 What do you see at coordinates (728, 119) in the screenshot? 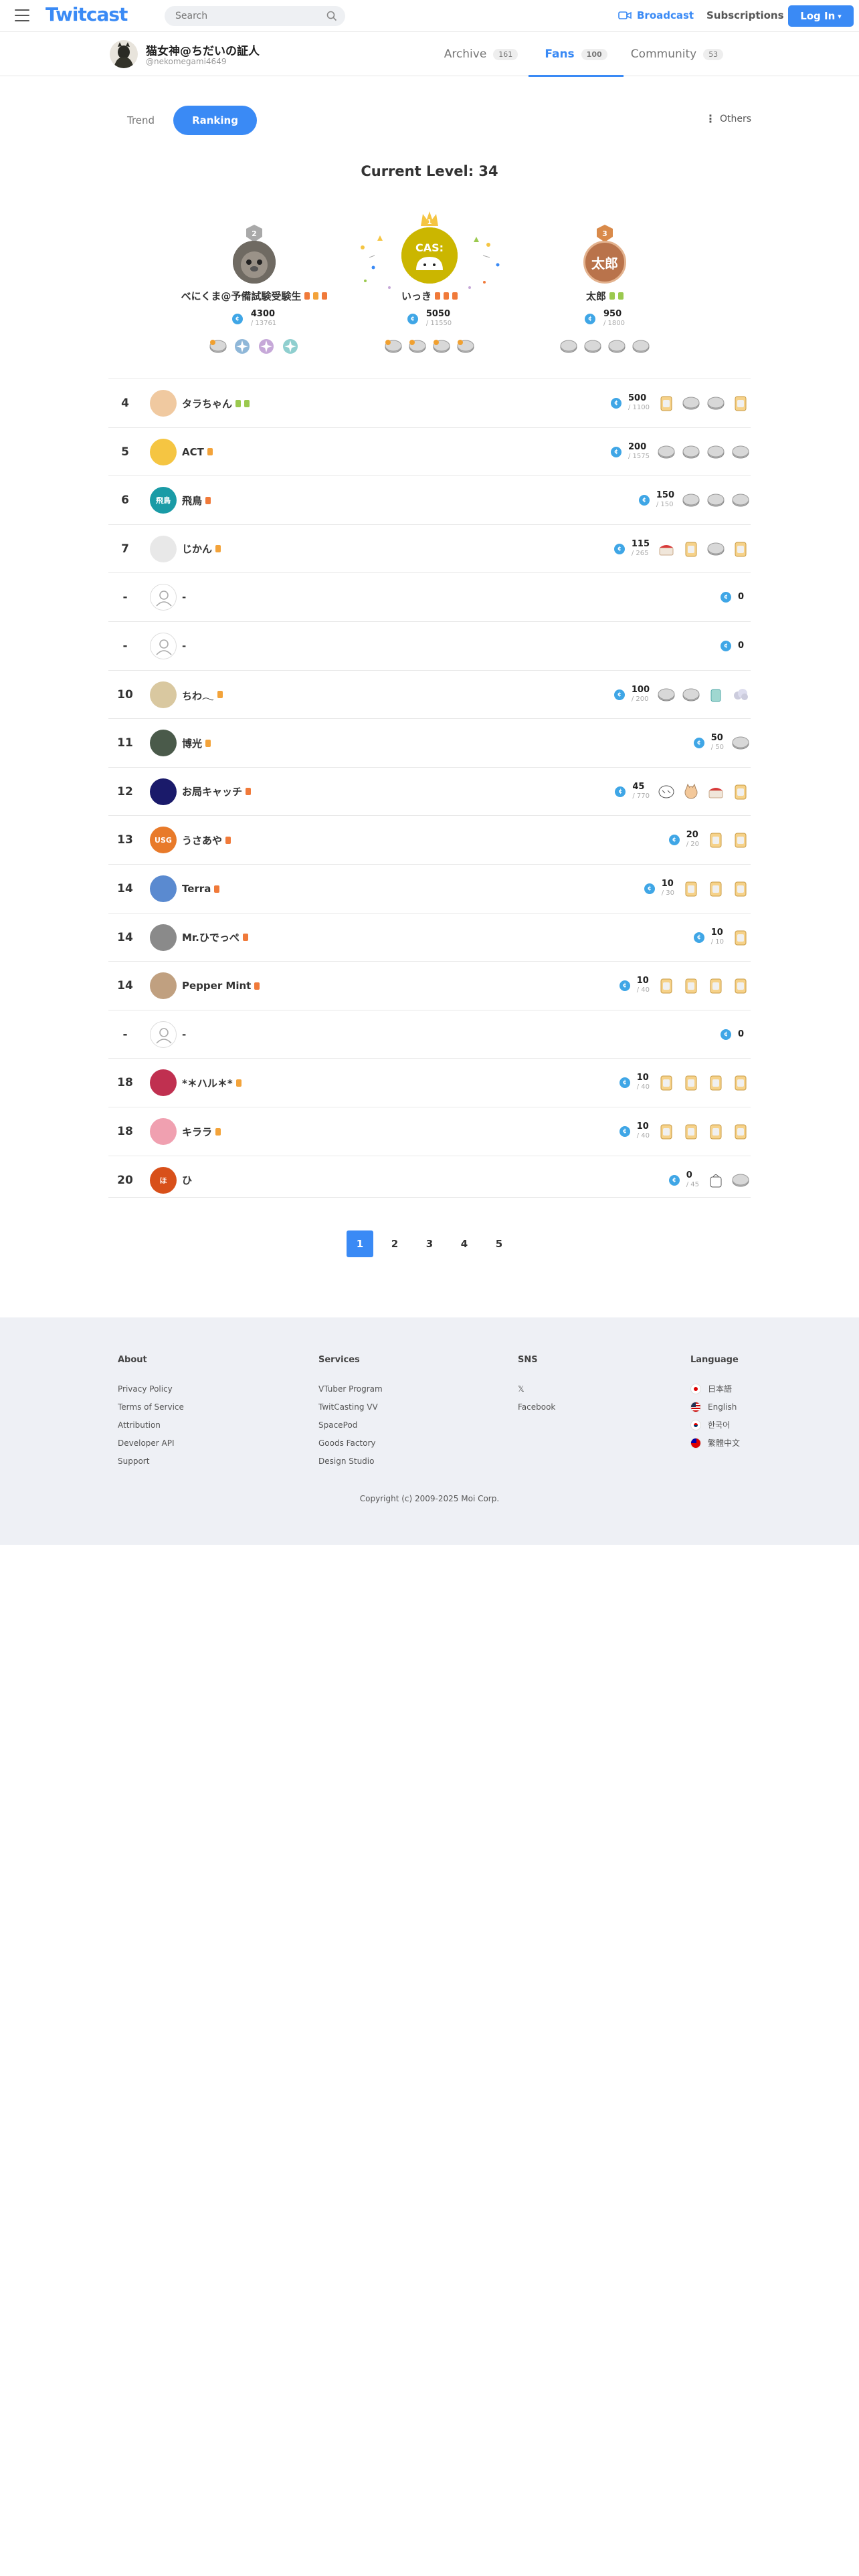
I see `others-button: ⋮ Others` at bounding box center [728, 119].